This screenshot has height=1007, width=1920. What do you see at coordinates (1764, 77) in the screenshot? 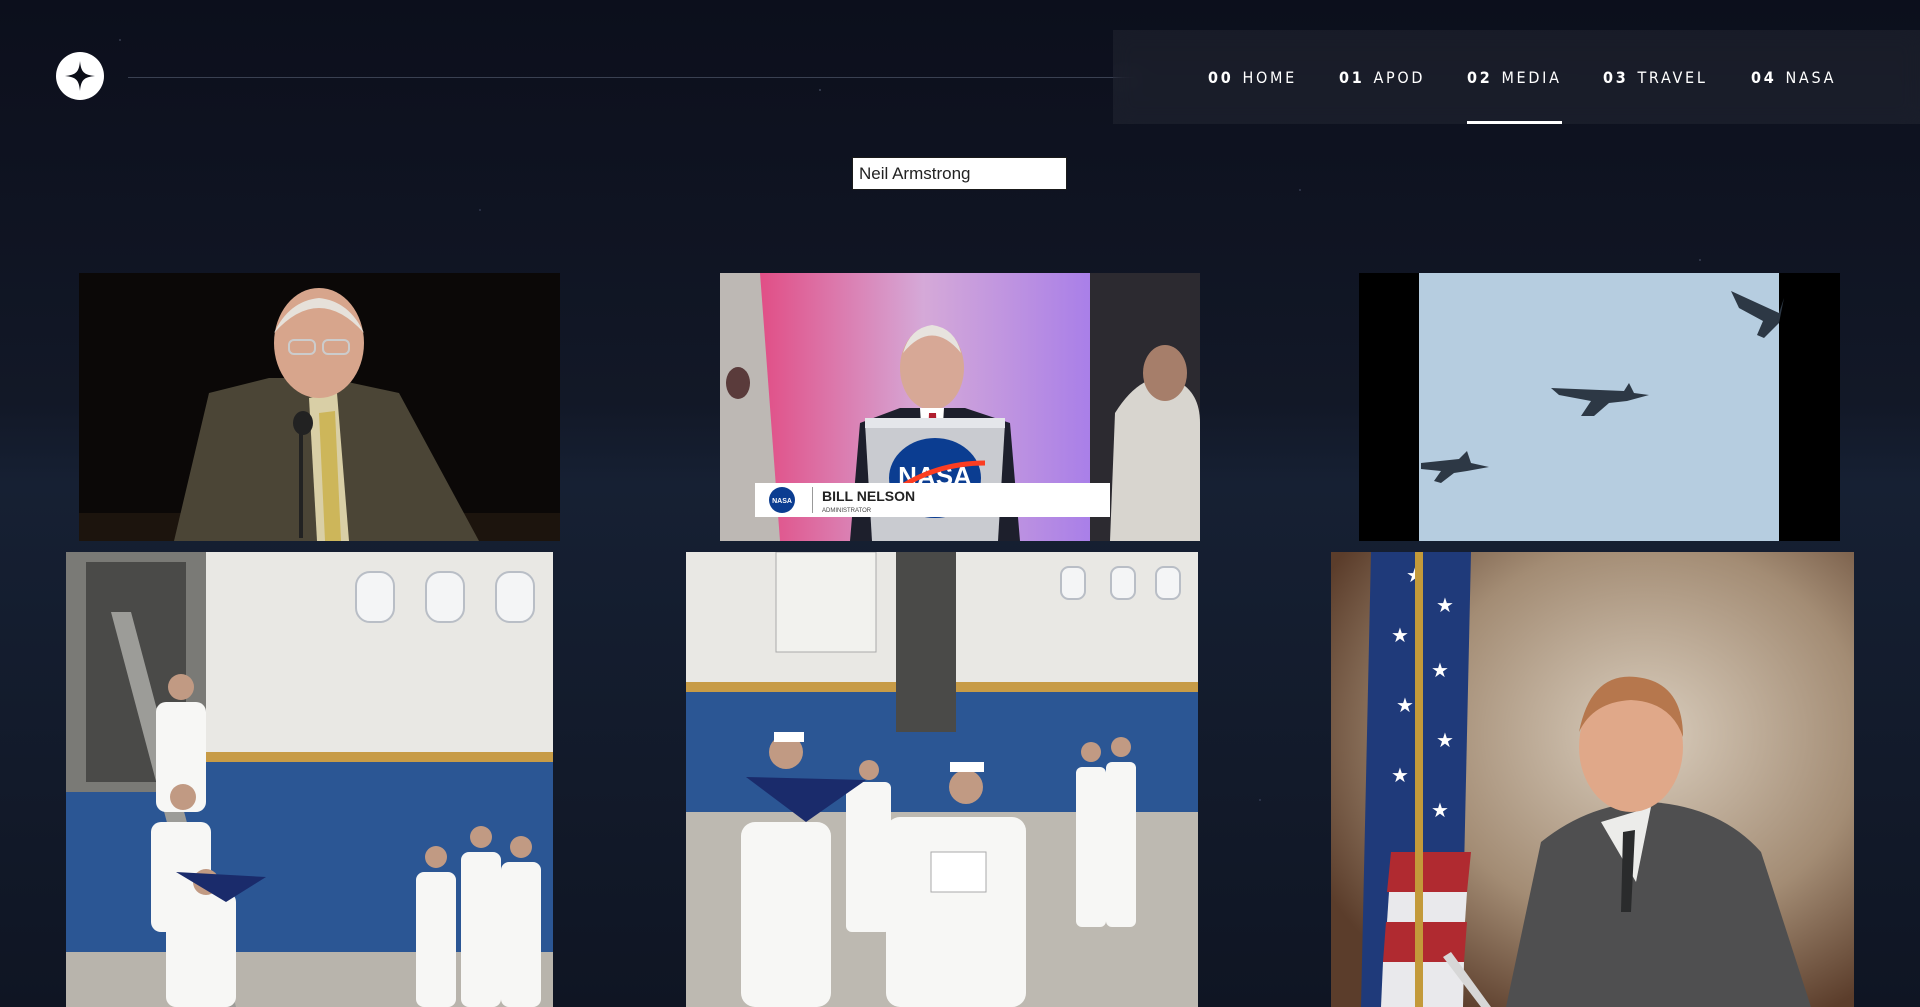
I see `nav-number: 04` at bounding box center [1764, 77].